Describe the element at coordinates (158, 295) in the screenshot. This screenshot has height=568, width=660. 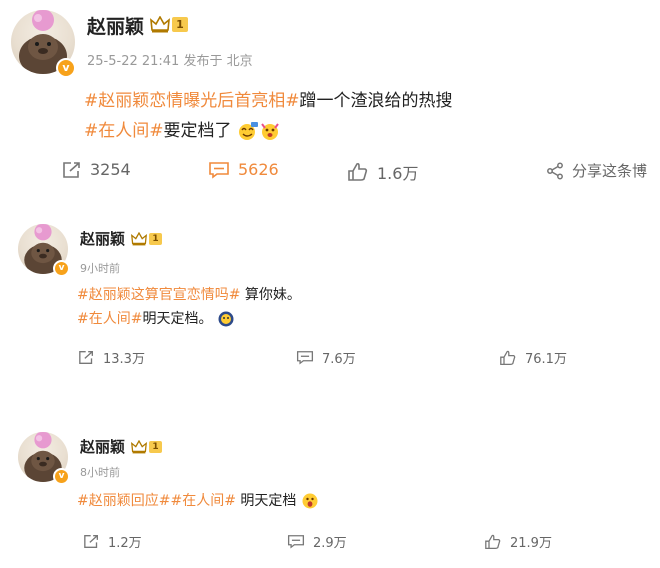
I see `hashtag-link: #赵丽颖这算官宣恋情吗#` at that location.